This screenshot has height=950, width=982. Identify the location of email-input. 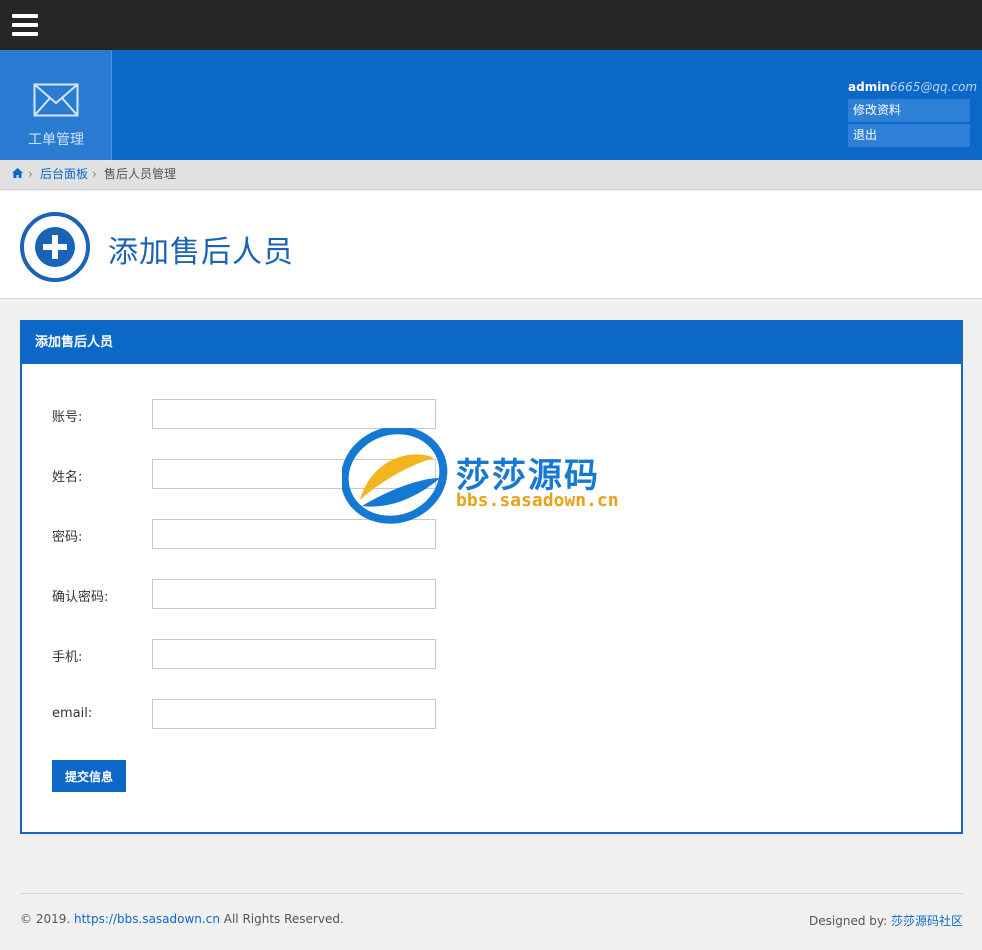
(294, 714).